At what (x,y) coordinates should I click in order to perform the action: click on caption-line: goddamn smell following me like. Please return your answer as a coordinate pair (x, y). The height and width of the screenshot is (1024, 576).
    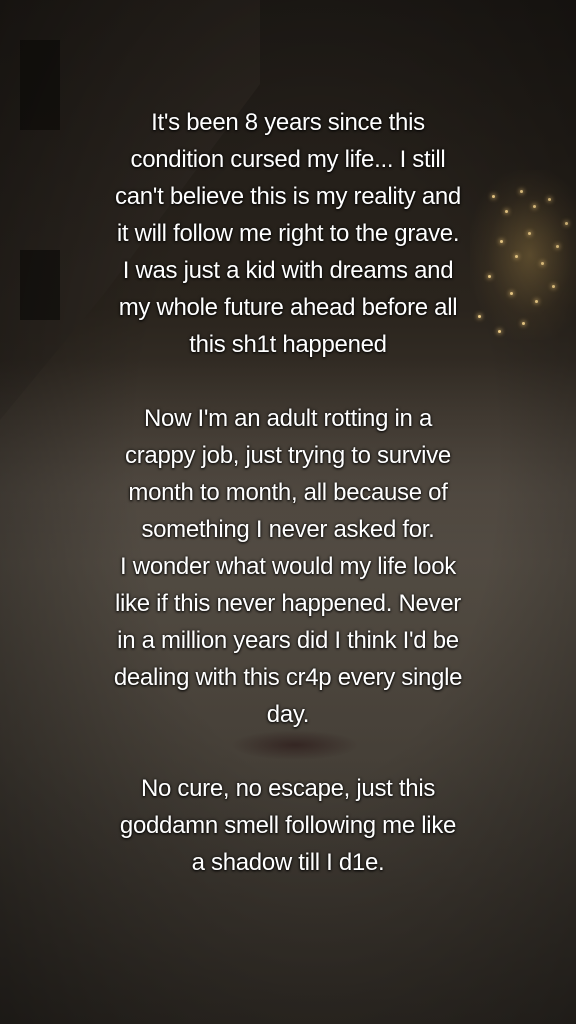
    Looking at the image, I should click on (288, 825).